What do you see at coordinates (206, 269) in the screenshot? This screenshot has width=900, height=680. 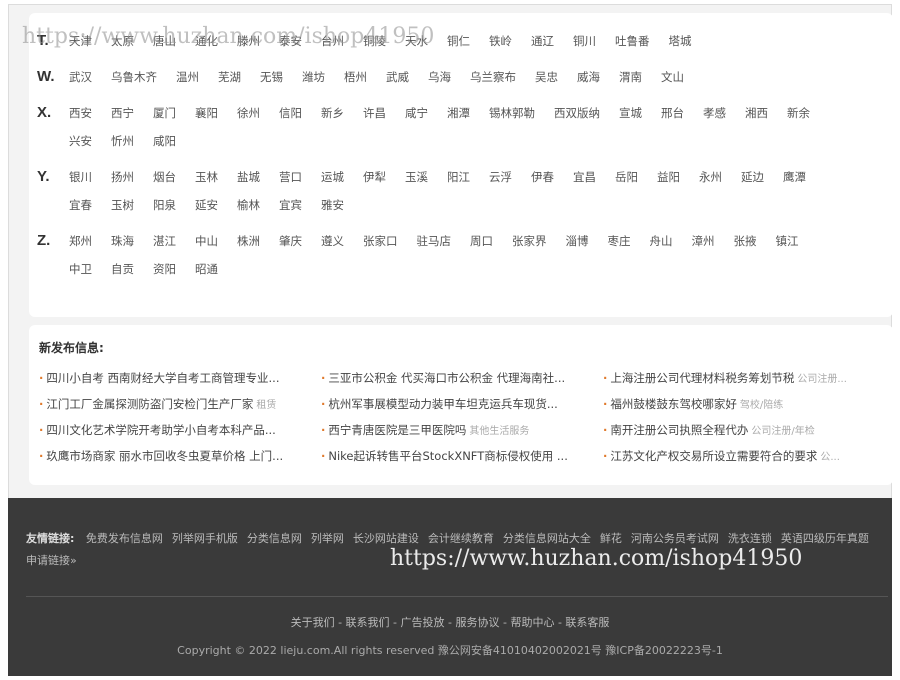 I see `city-link: 昭通` at bounding box center [206, 269].